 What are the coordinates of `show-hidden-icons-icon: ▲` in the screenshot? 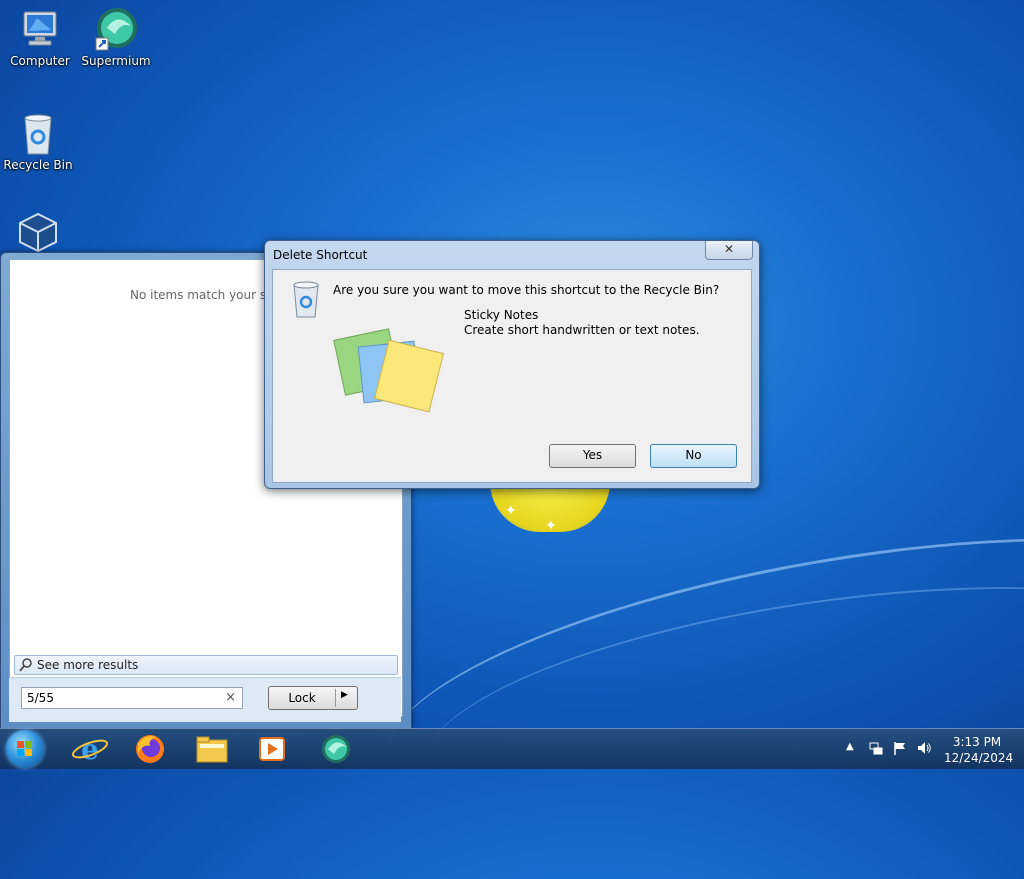 It's located at (850, 746).